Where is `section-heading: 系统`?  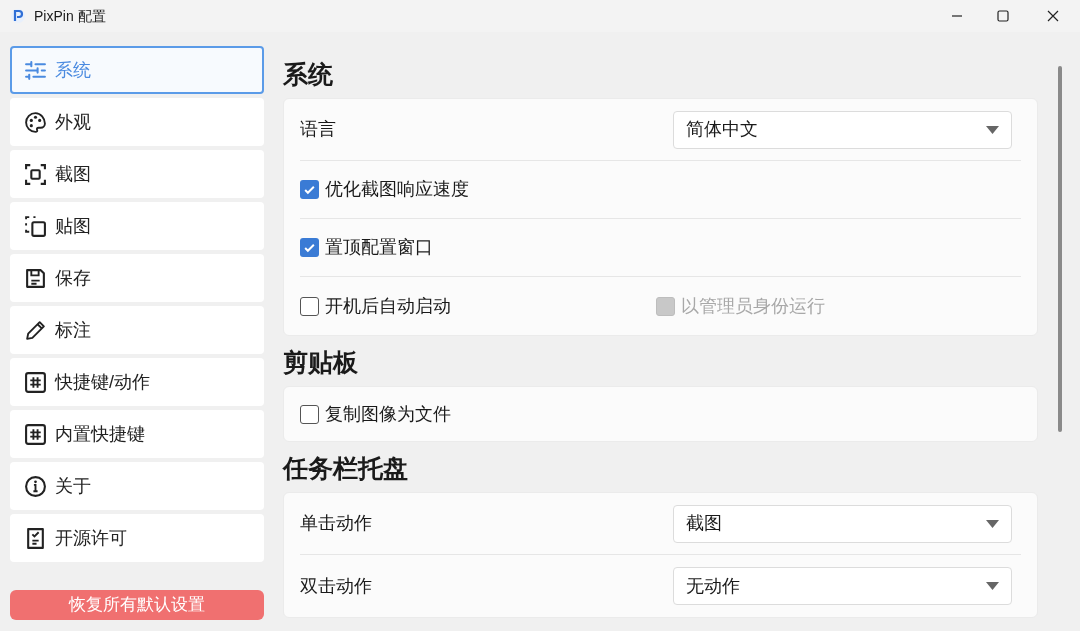
section-heading: 系统 is located at coordinates (308, 74).